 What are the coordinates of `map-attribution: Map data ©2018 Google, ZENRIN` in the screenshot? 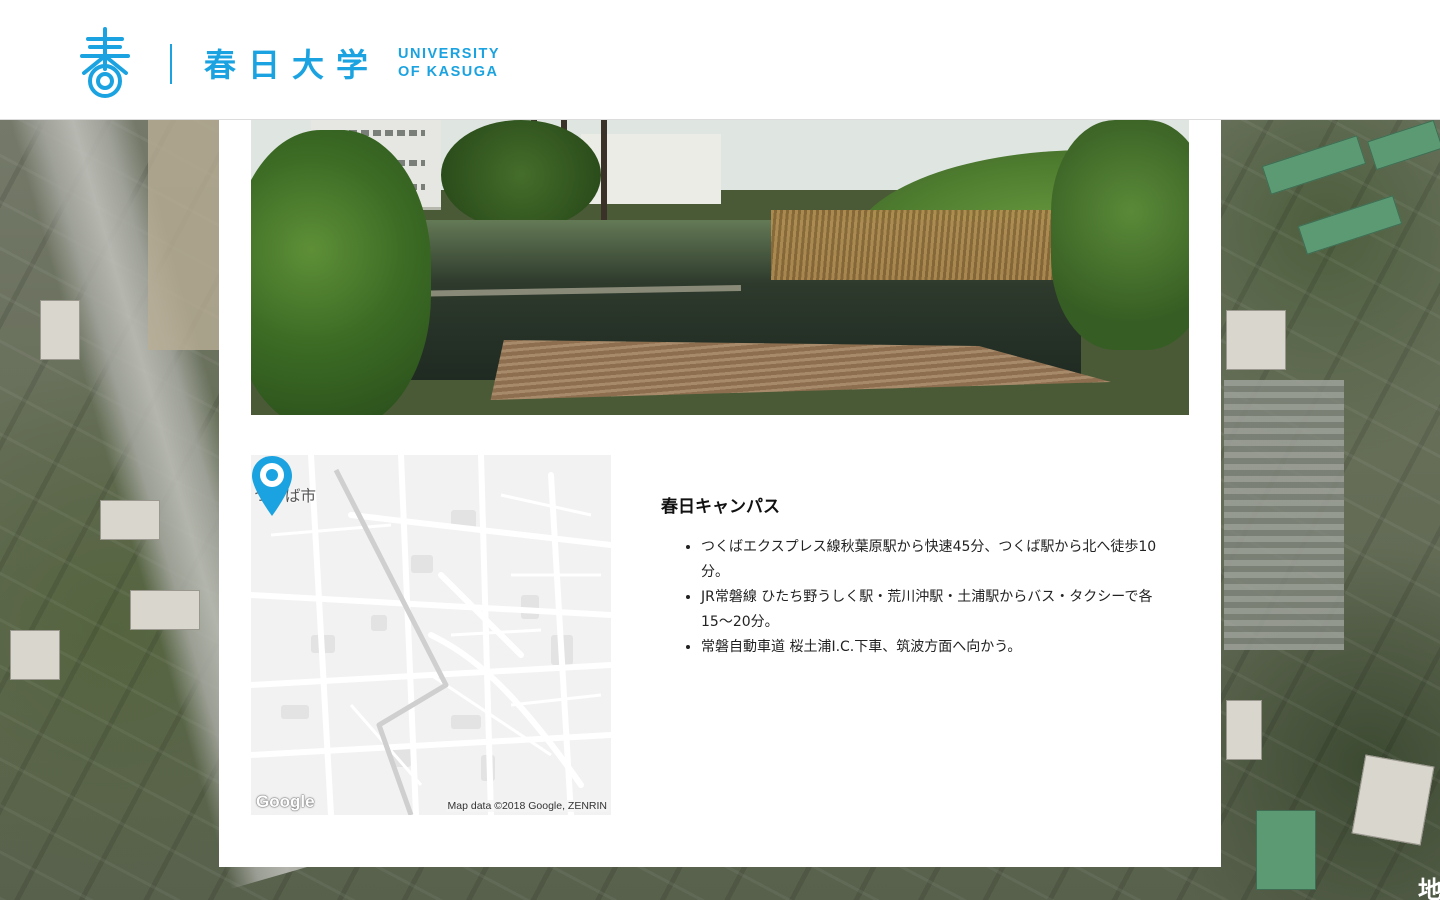 It's located at (527, 806).